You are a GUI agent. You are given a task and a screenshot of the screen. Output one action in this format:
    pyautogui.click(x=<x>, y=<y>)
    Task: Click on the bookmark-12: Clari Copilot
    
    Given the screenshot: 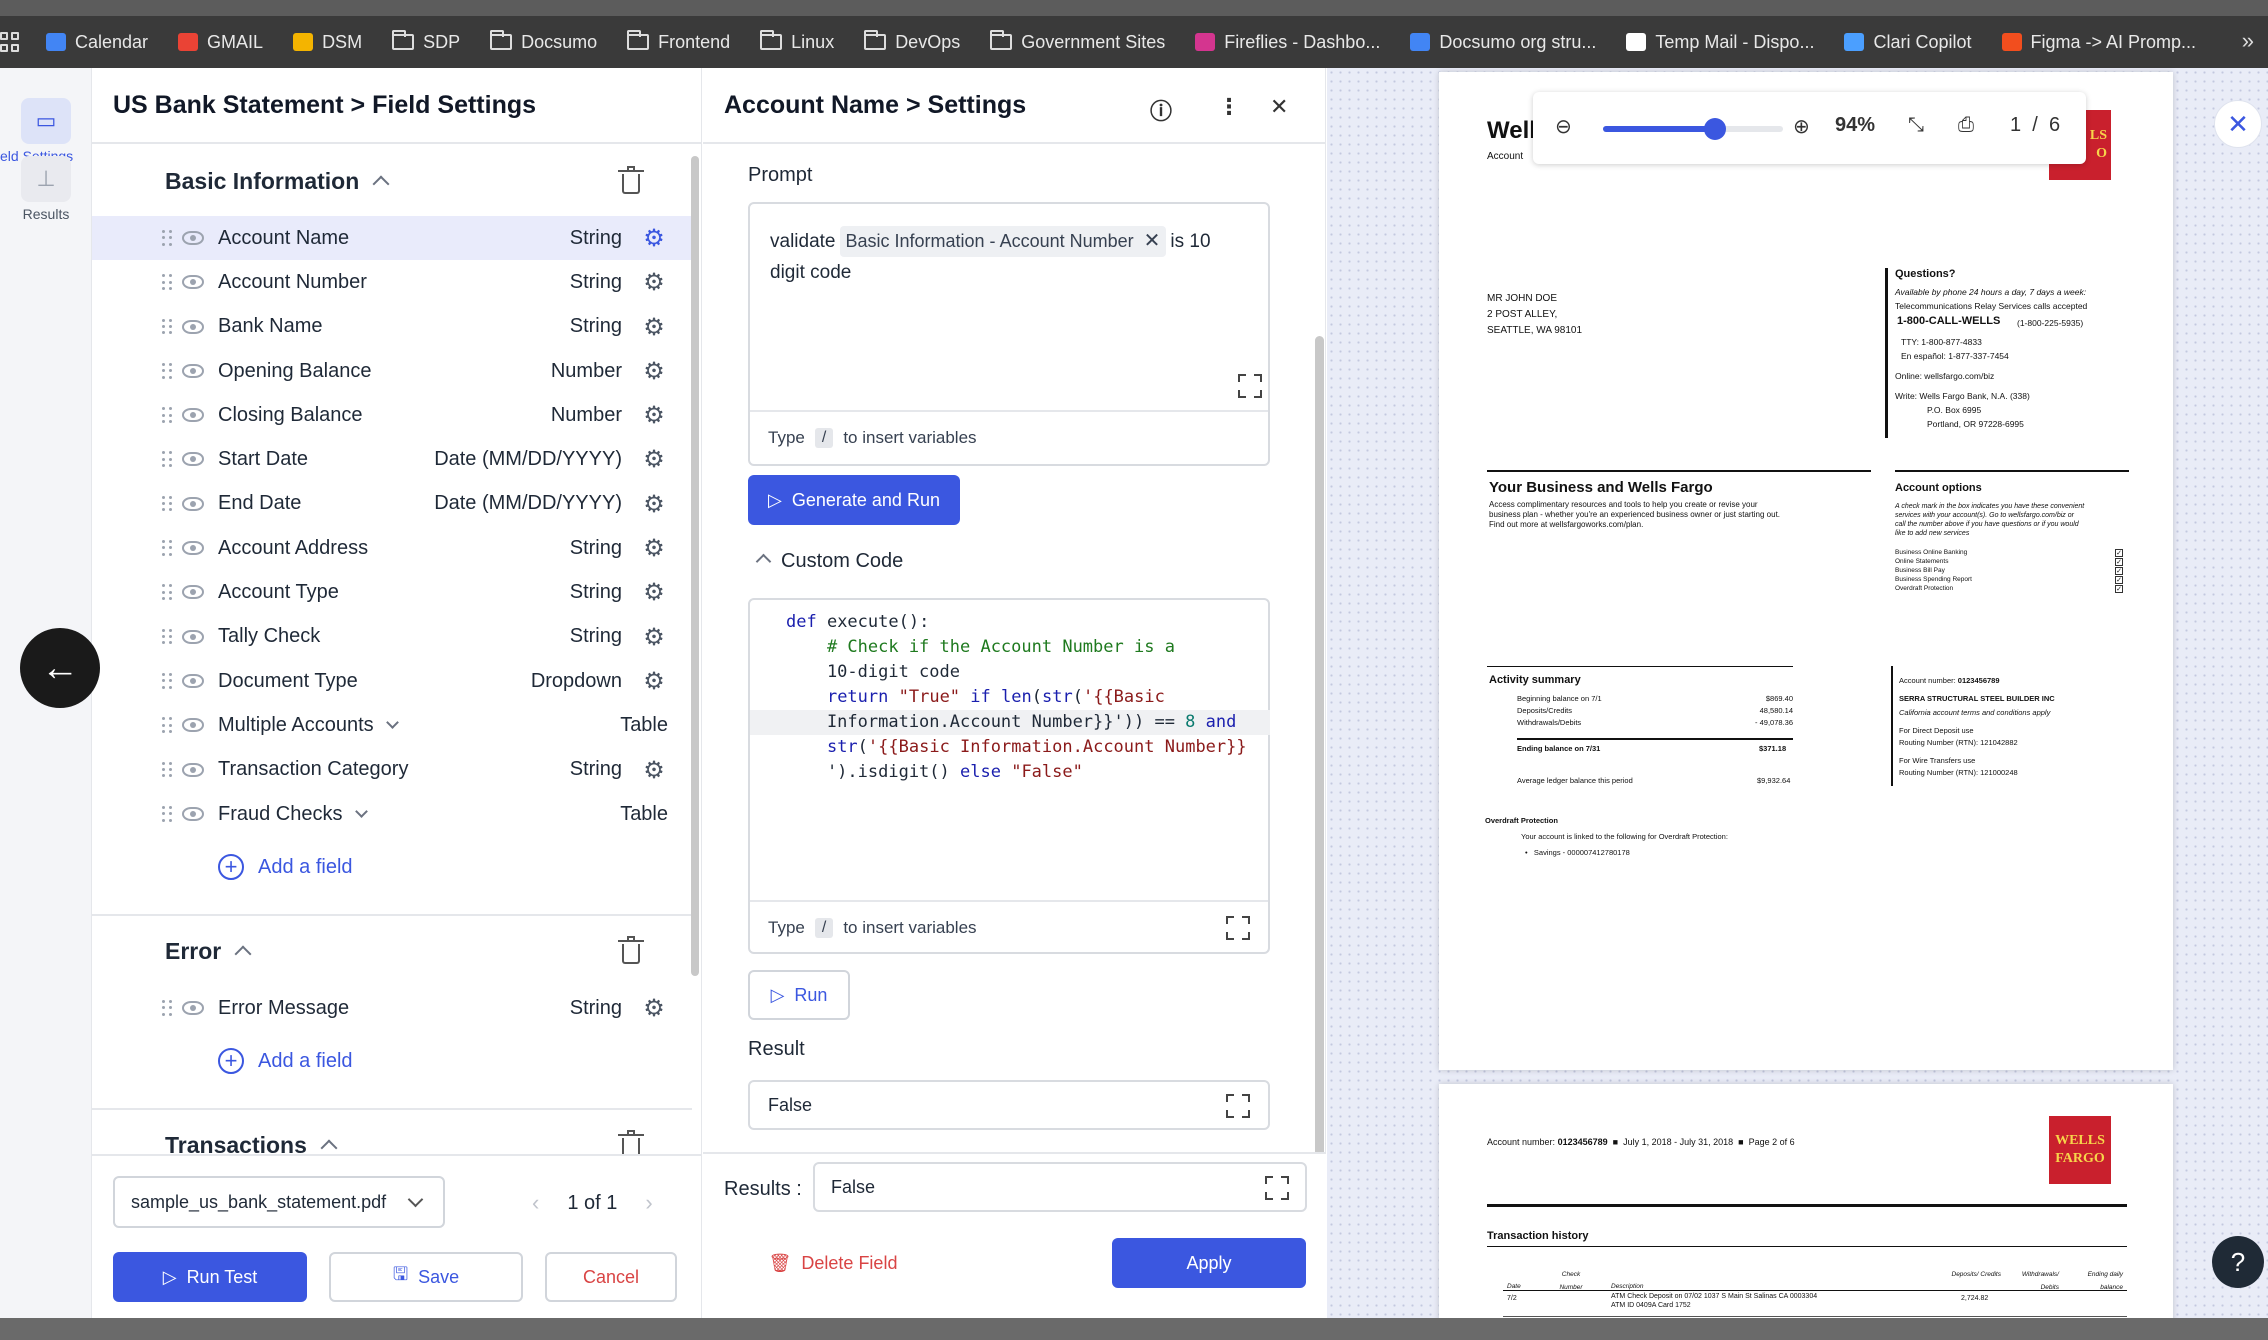 What is the action you would take?
    pyautogui.click(x=1908, y=42)
    